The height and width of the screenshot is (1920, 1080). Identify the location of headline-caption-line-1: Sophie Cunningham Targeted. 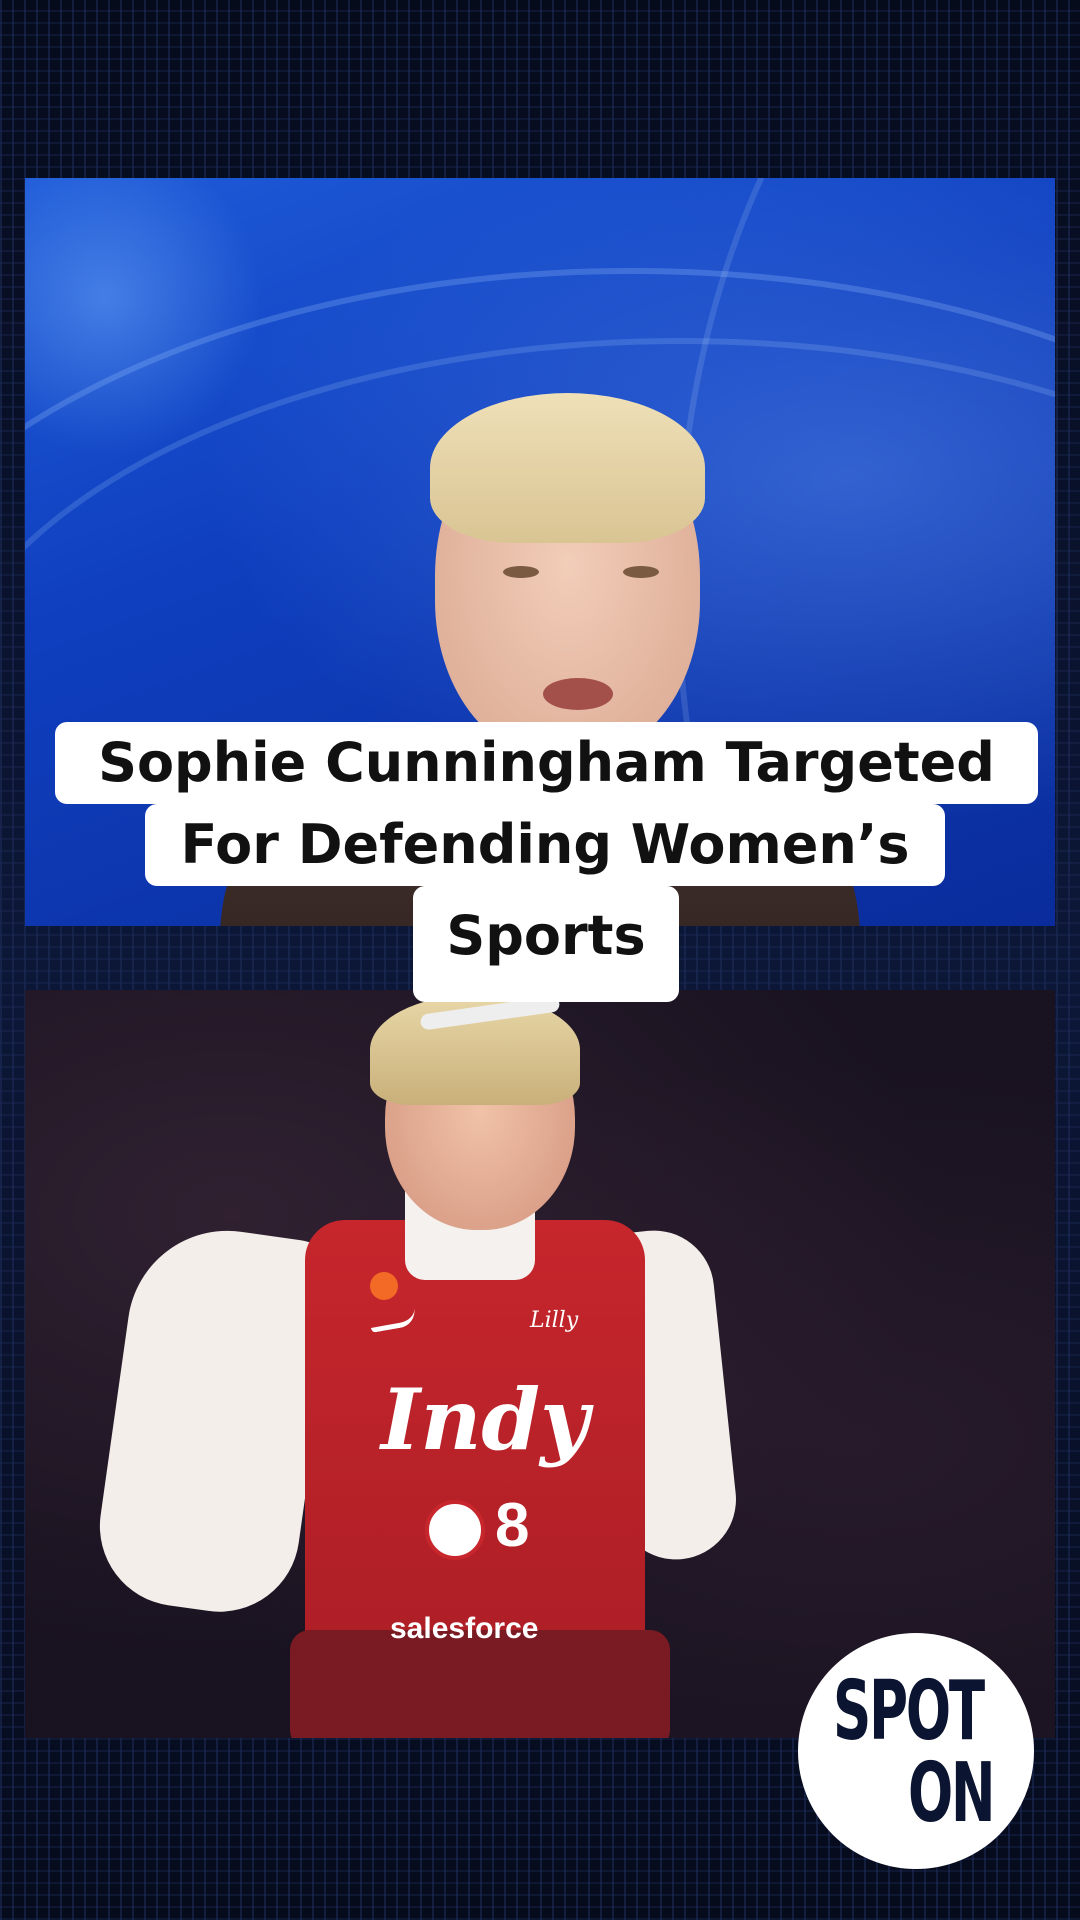
(546, 763).